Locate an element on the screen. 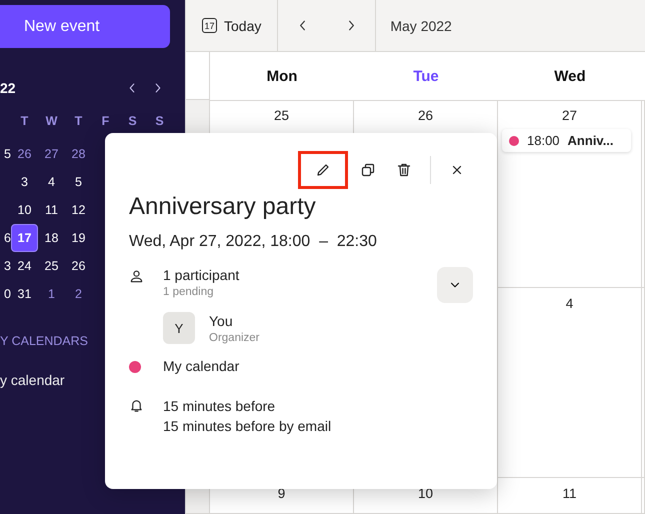  event-title: Anniversary party is located at coordinates (223, 207).